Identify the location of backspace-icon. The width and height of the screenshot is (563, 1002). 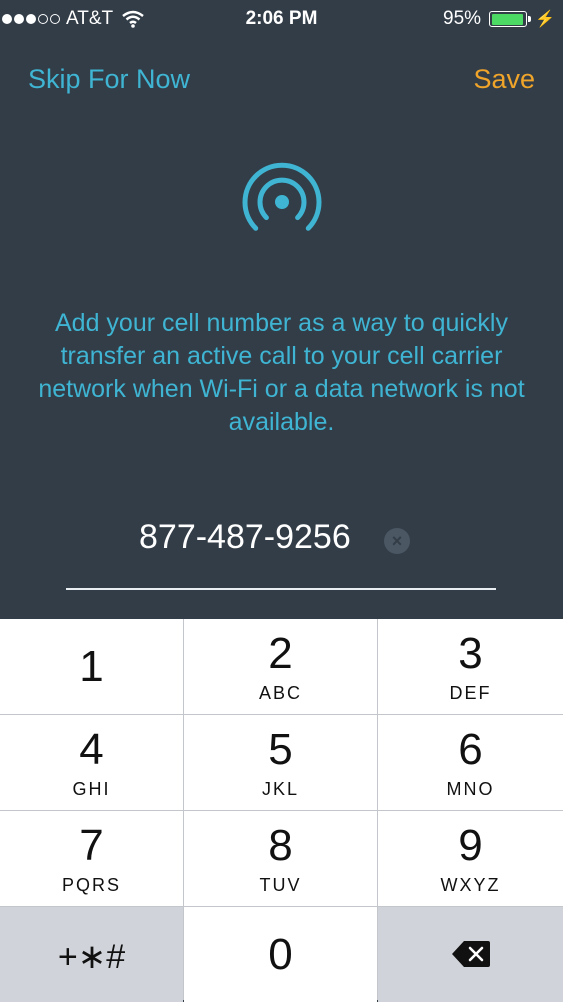
(471, 954).